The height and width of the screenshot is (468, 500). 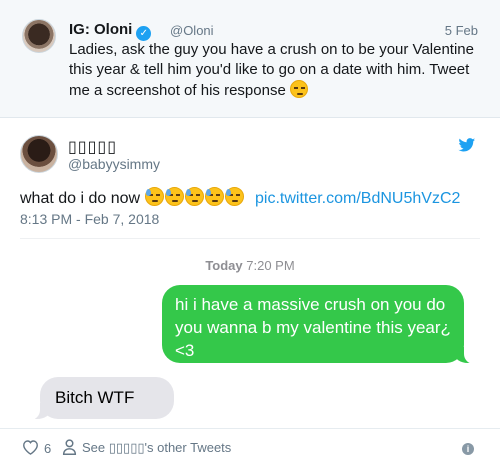 What do you see at coordinates (250, 448) in the screenshot?
I see `tweet-footer: 6 See ▯▯▯▯▯'s other Tweets i` at bounding box center [250, 448].